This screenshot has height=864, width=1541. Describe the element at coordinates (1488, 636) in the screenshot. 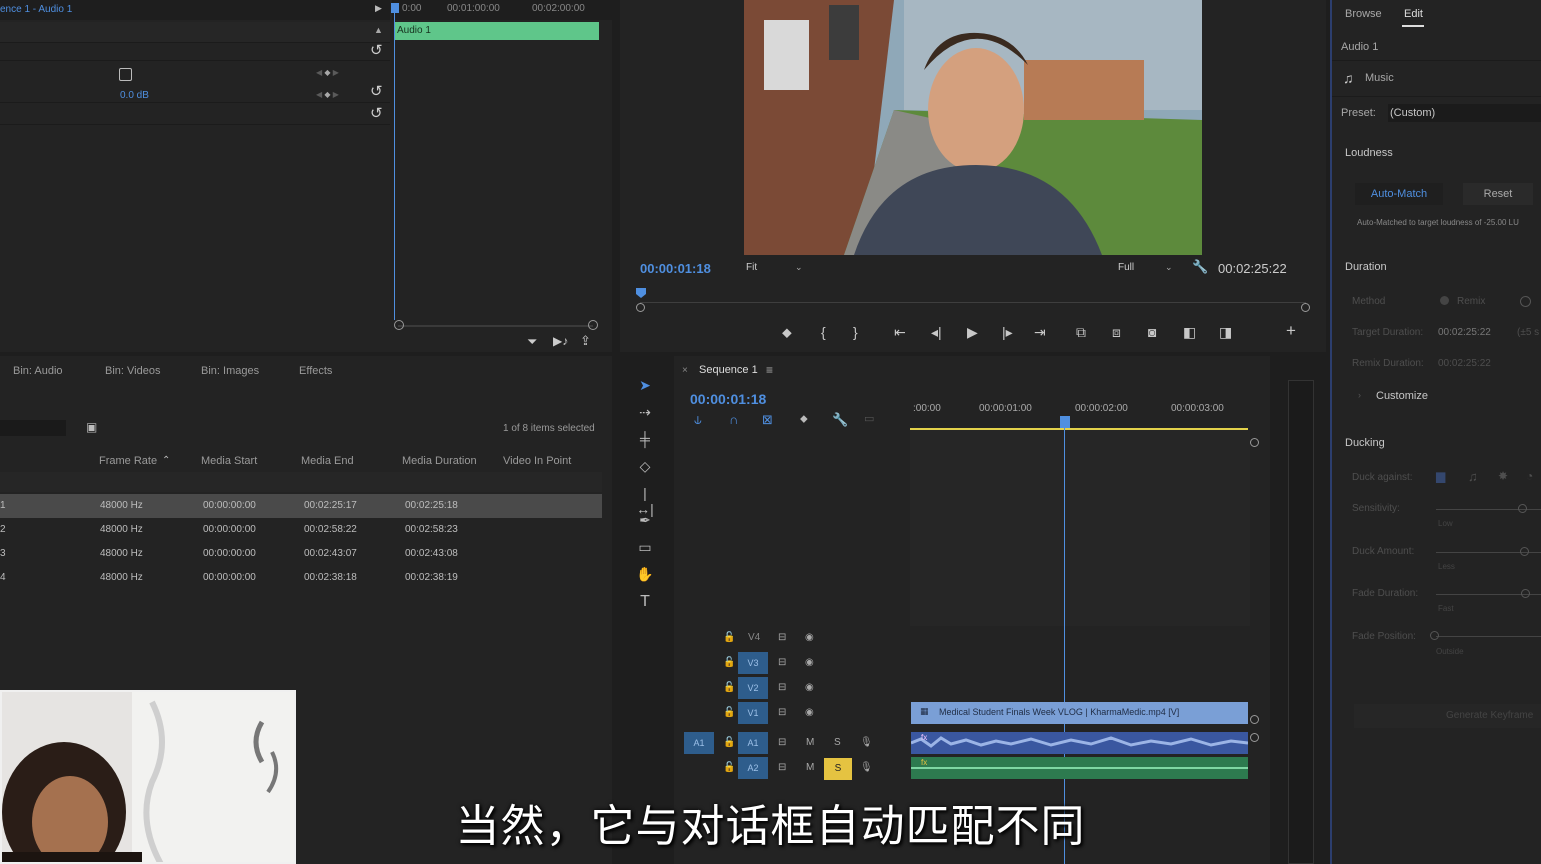

I see `fade-position-slider` at that location.